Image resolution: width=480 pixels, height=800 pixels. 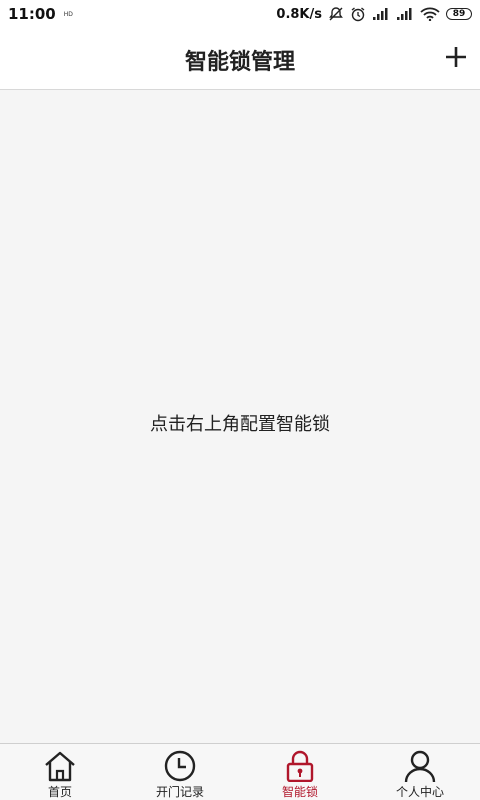 I want to click on tab-label: 首页, so click(x=59, y=792).